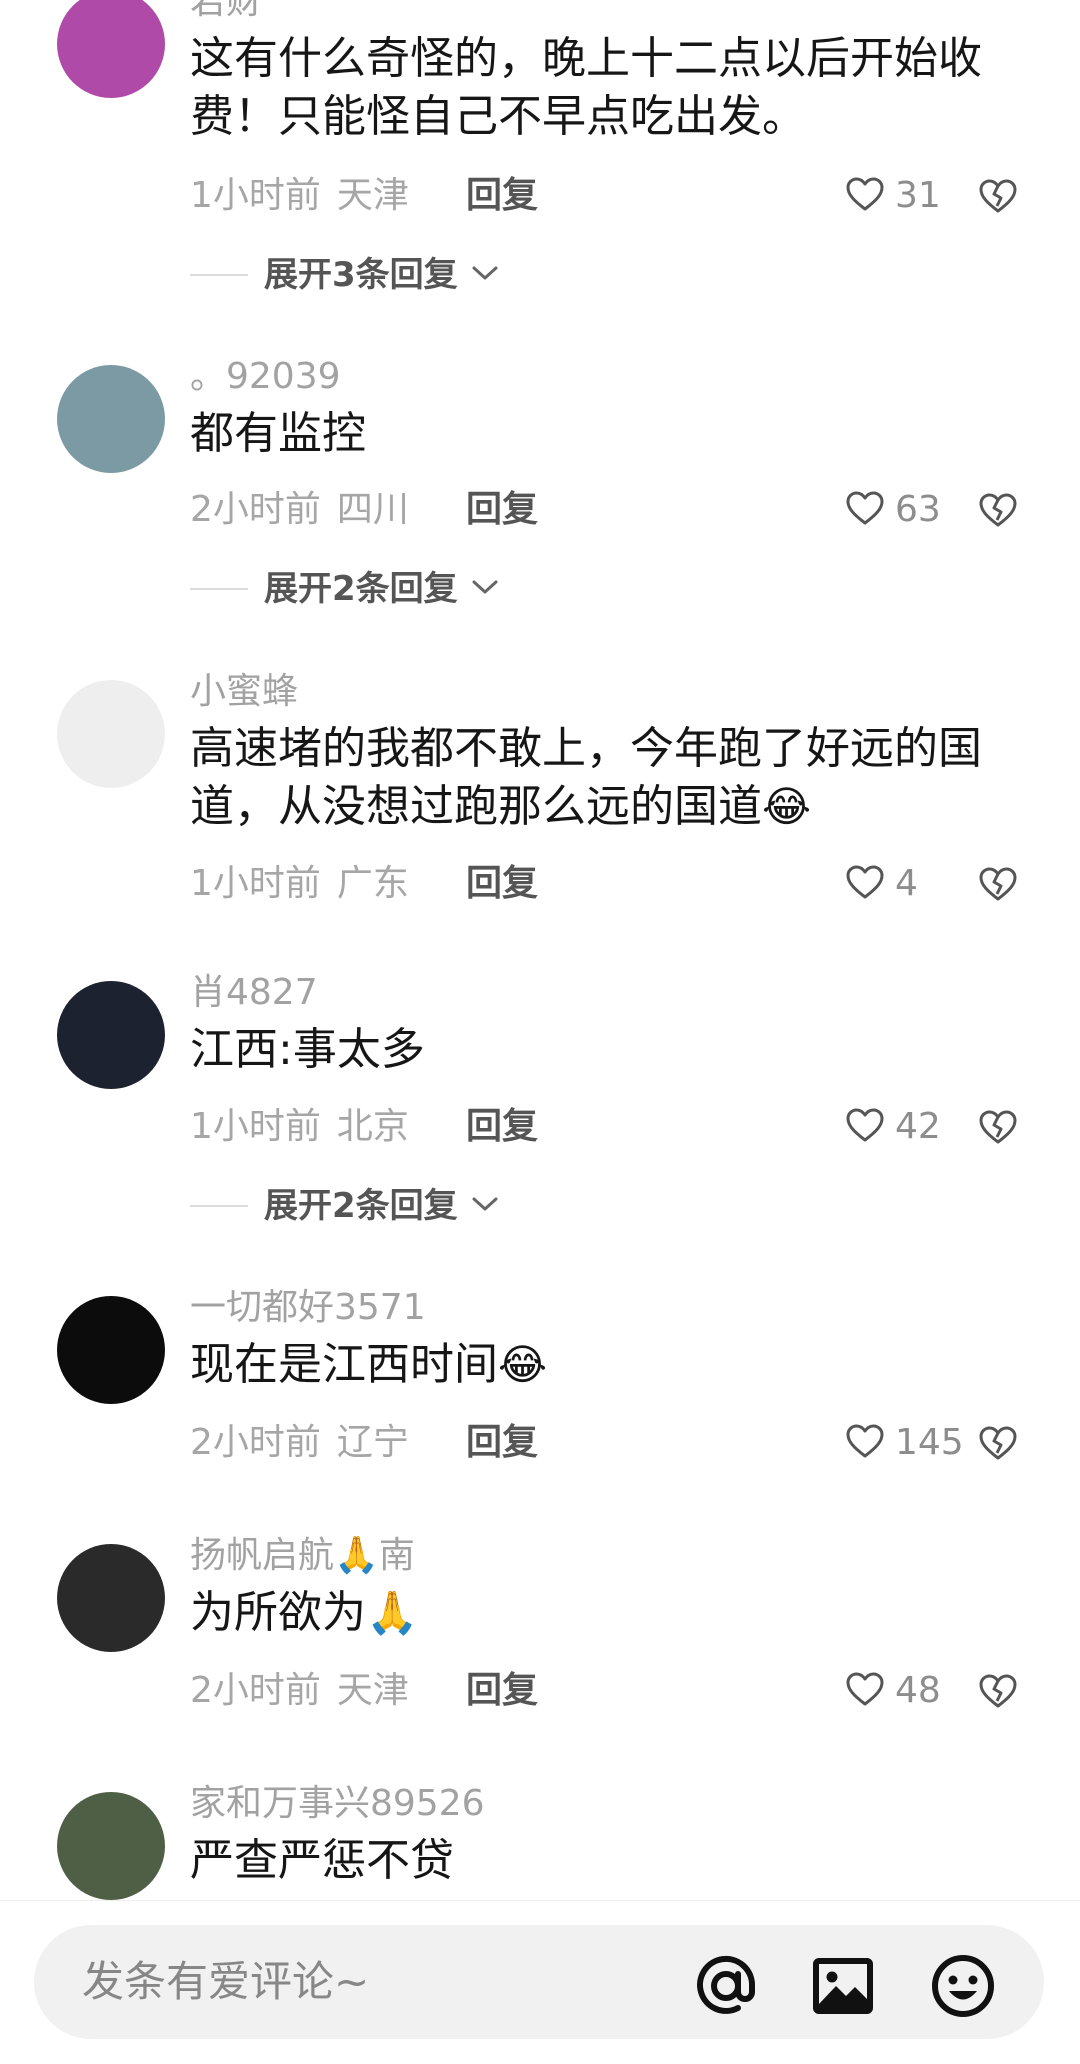 The height and width of the screenshot is (2064, 1080). What do you see at coordinates (372, 509) in the screenshot?
I see `comment-location: 四川` at bounding box center [372, 509].